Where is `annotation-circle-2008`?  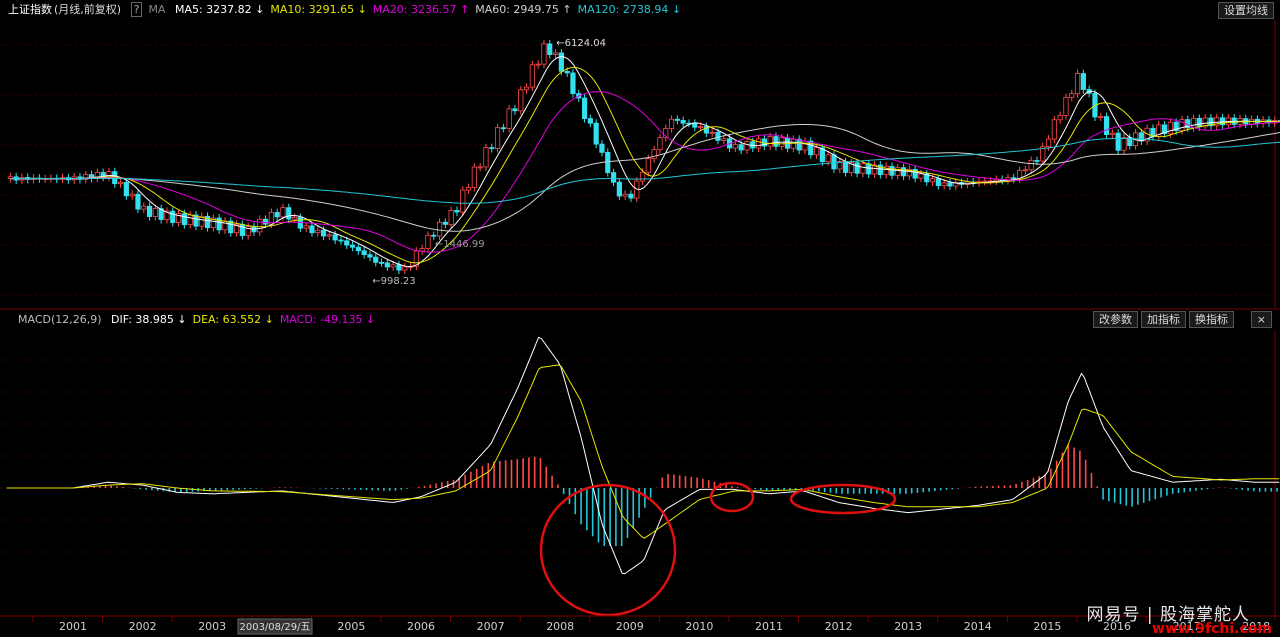
annotation-circle-2008 is located at coordinates (608, 550).